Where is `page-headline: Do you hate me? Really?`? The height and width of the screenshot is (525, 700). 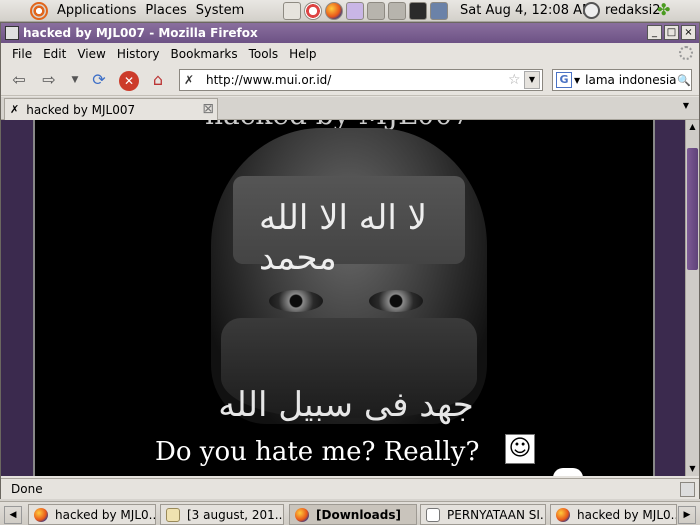 page-headline: Do you hate me? Really? is located at coordinates (317, 452).